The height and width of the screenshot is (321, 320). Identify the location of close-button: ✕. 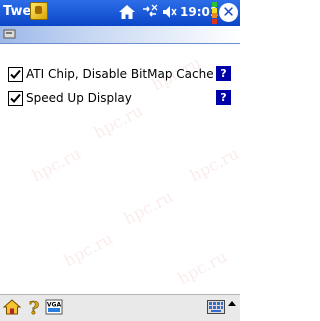
(228, 12).